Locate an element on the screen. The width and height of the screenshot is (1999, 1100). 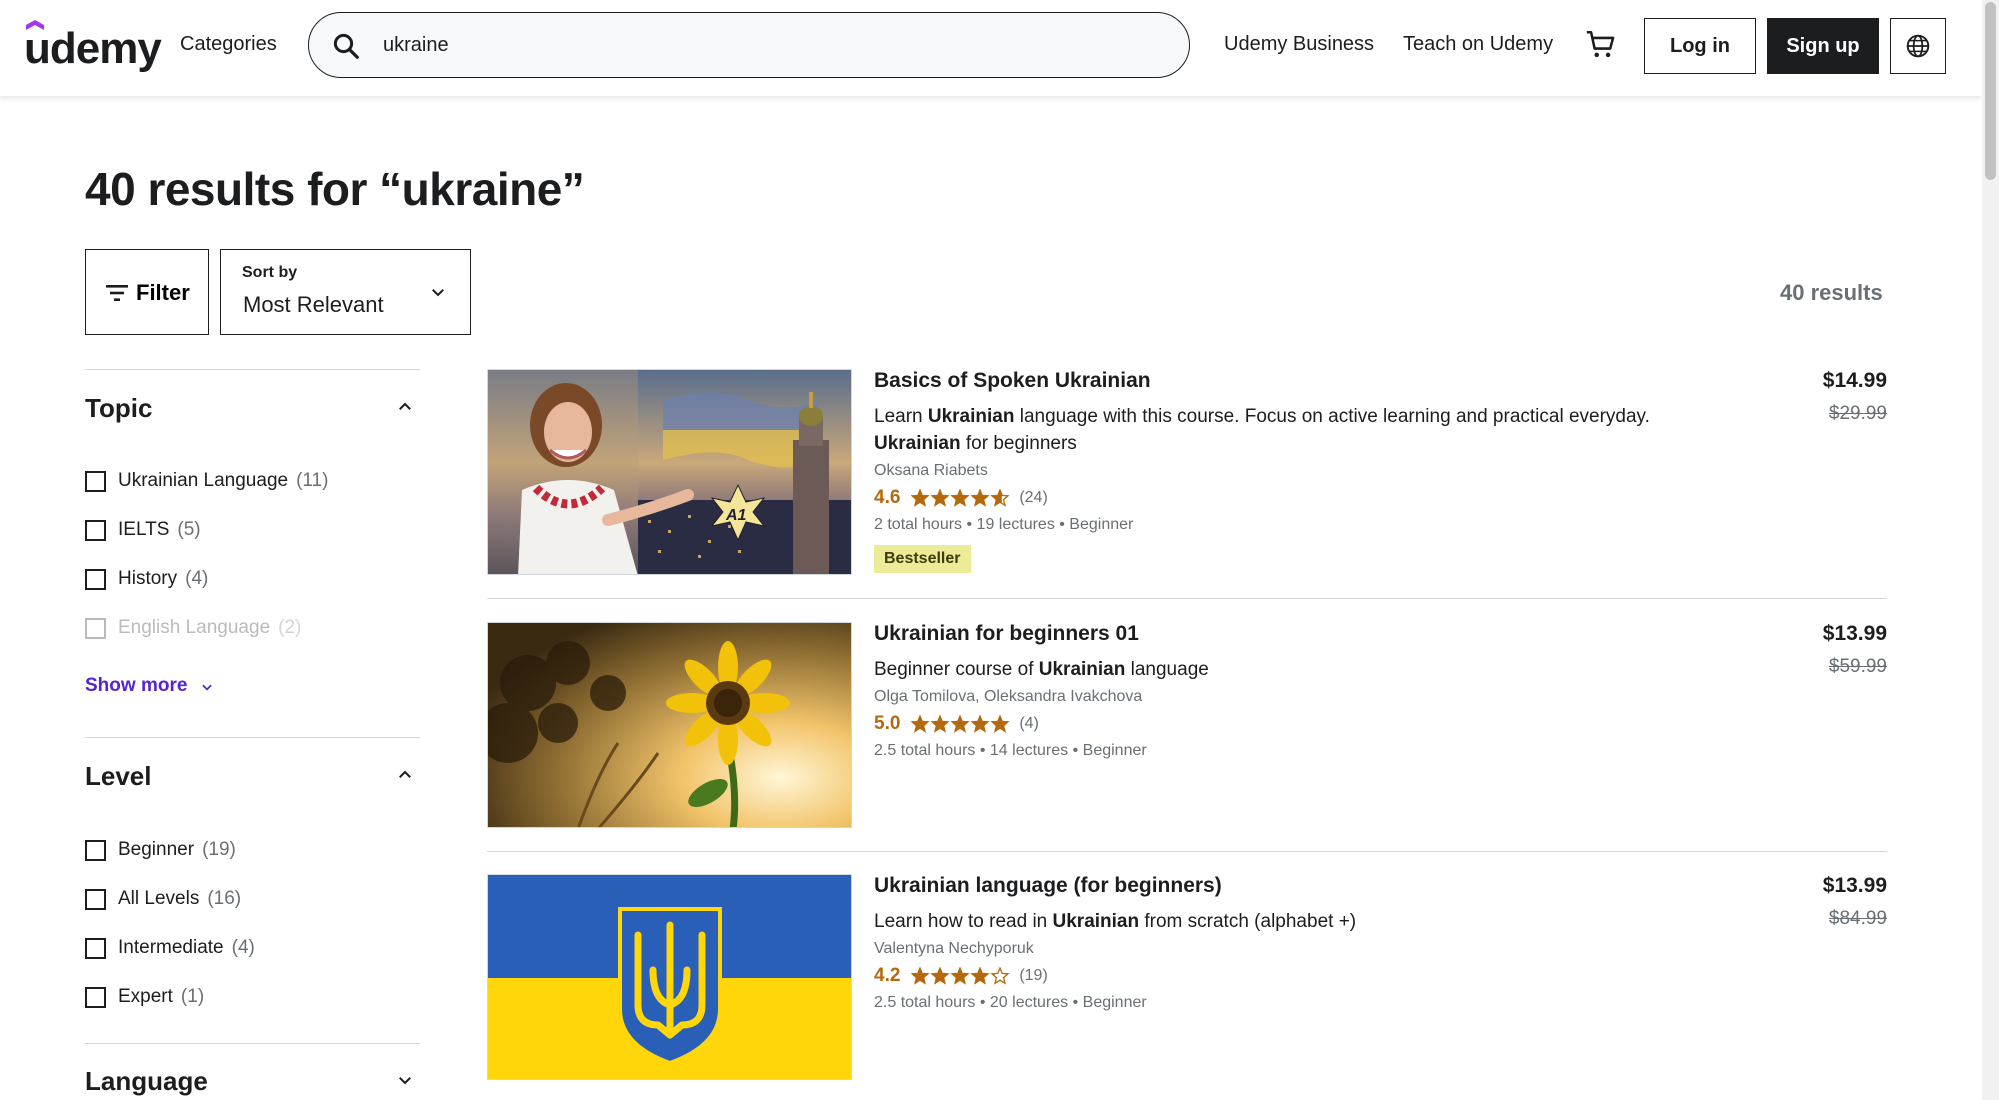
option-label: Ukrainian Language is located at coordinates (203, 480).